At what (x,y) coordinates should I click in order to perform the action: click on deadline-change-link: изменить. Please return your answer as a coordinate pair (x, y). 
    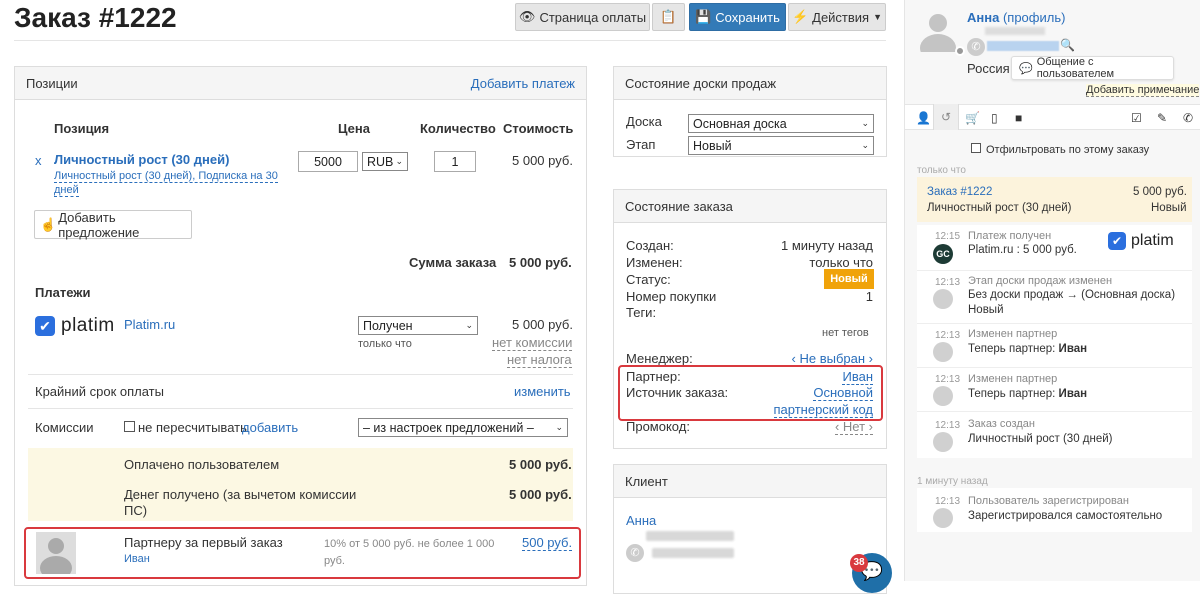
    Looking at the image, I should click on (542, 391).